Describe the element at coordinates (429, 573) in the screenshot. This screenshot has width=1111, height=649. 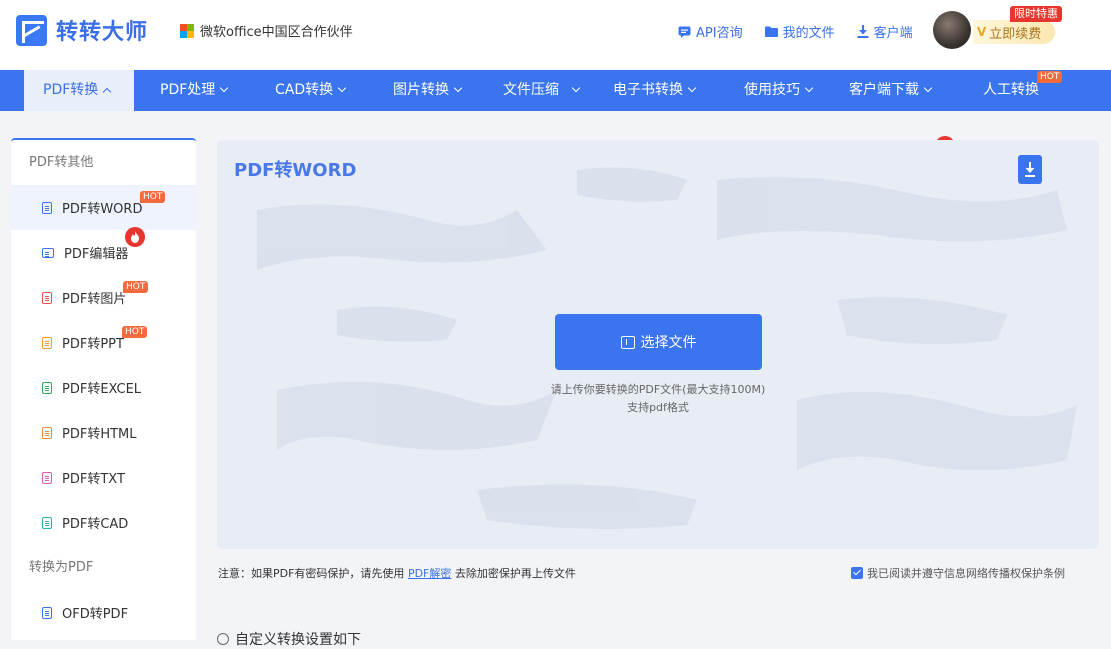
I see `pdf-decrypt-link: PDF解密` at that location.